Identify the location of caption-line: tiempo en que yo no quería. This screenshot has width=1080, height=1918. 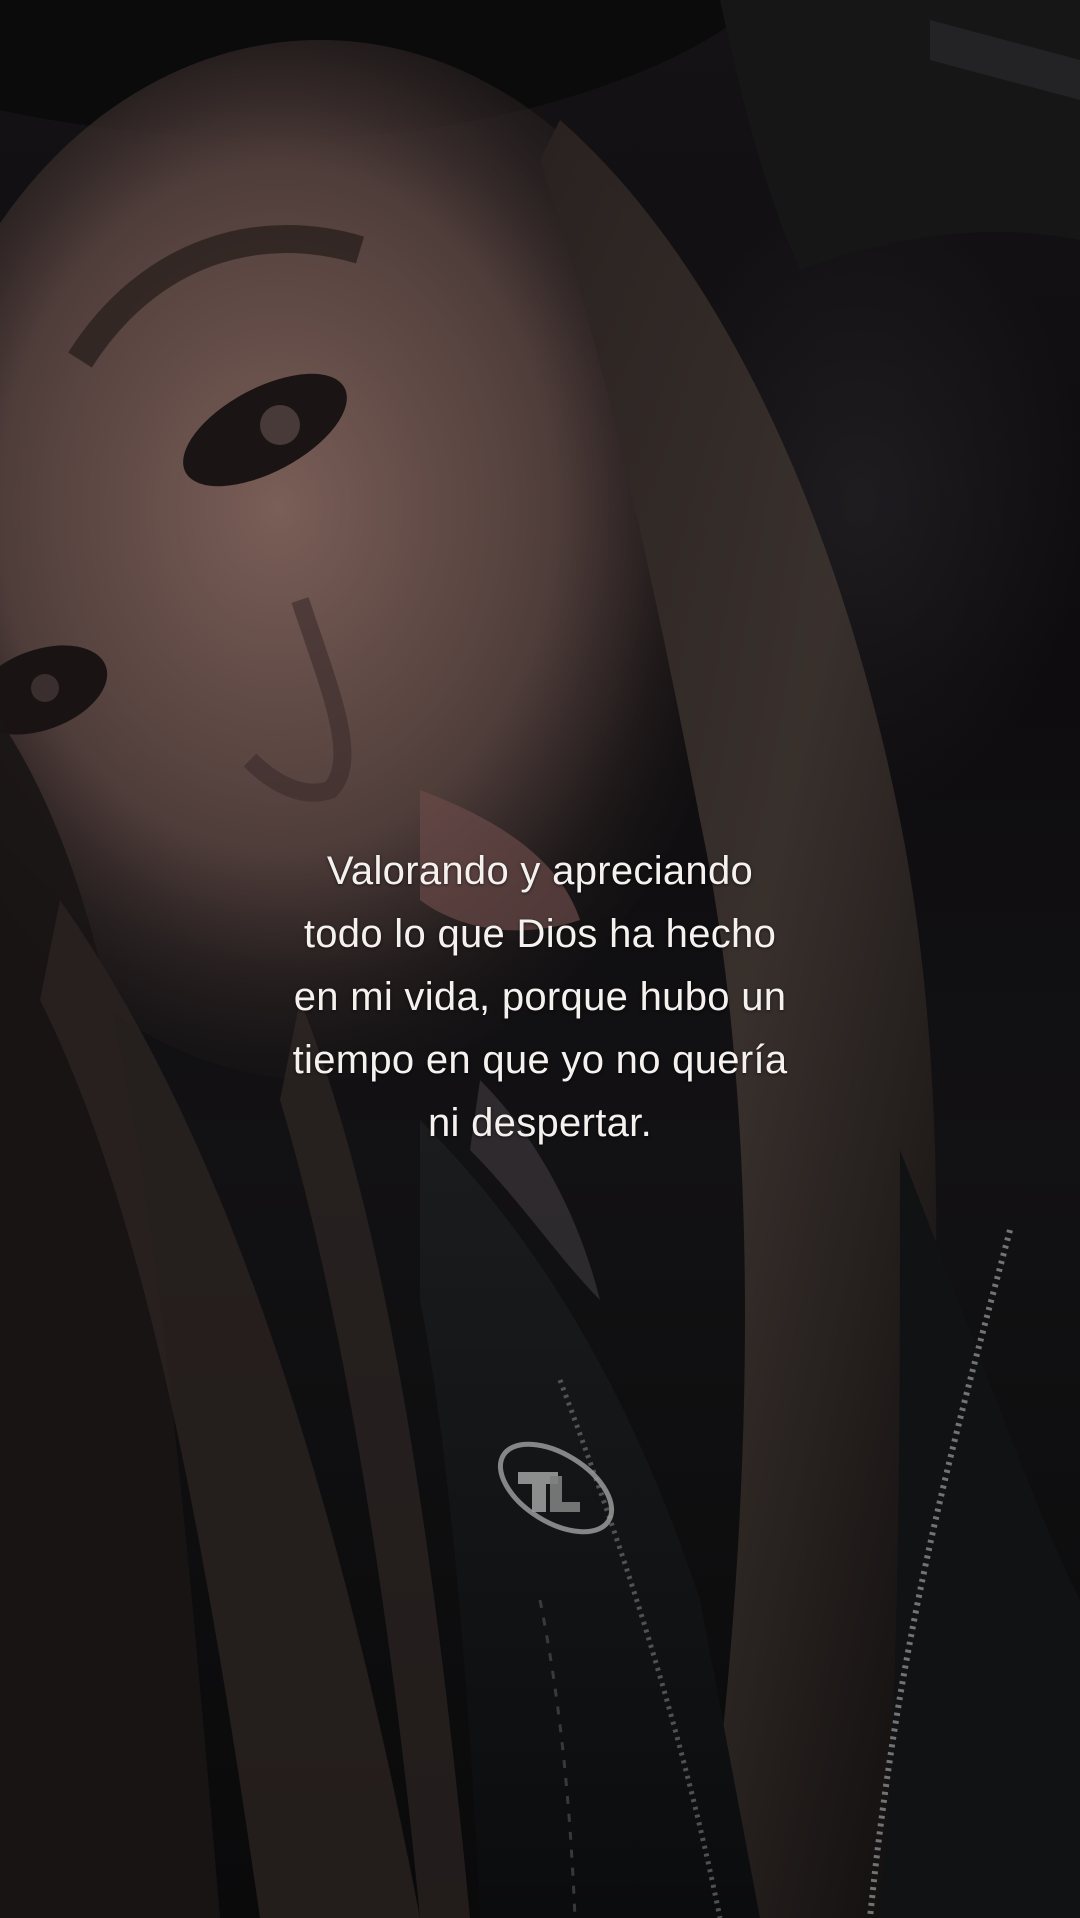
(540, 1060).